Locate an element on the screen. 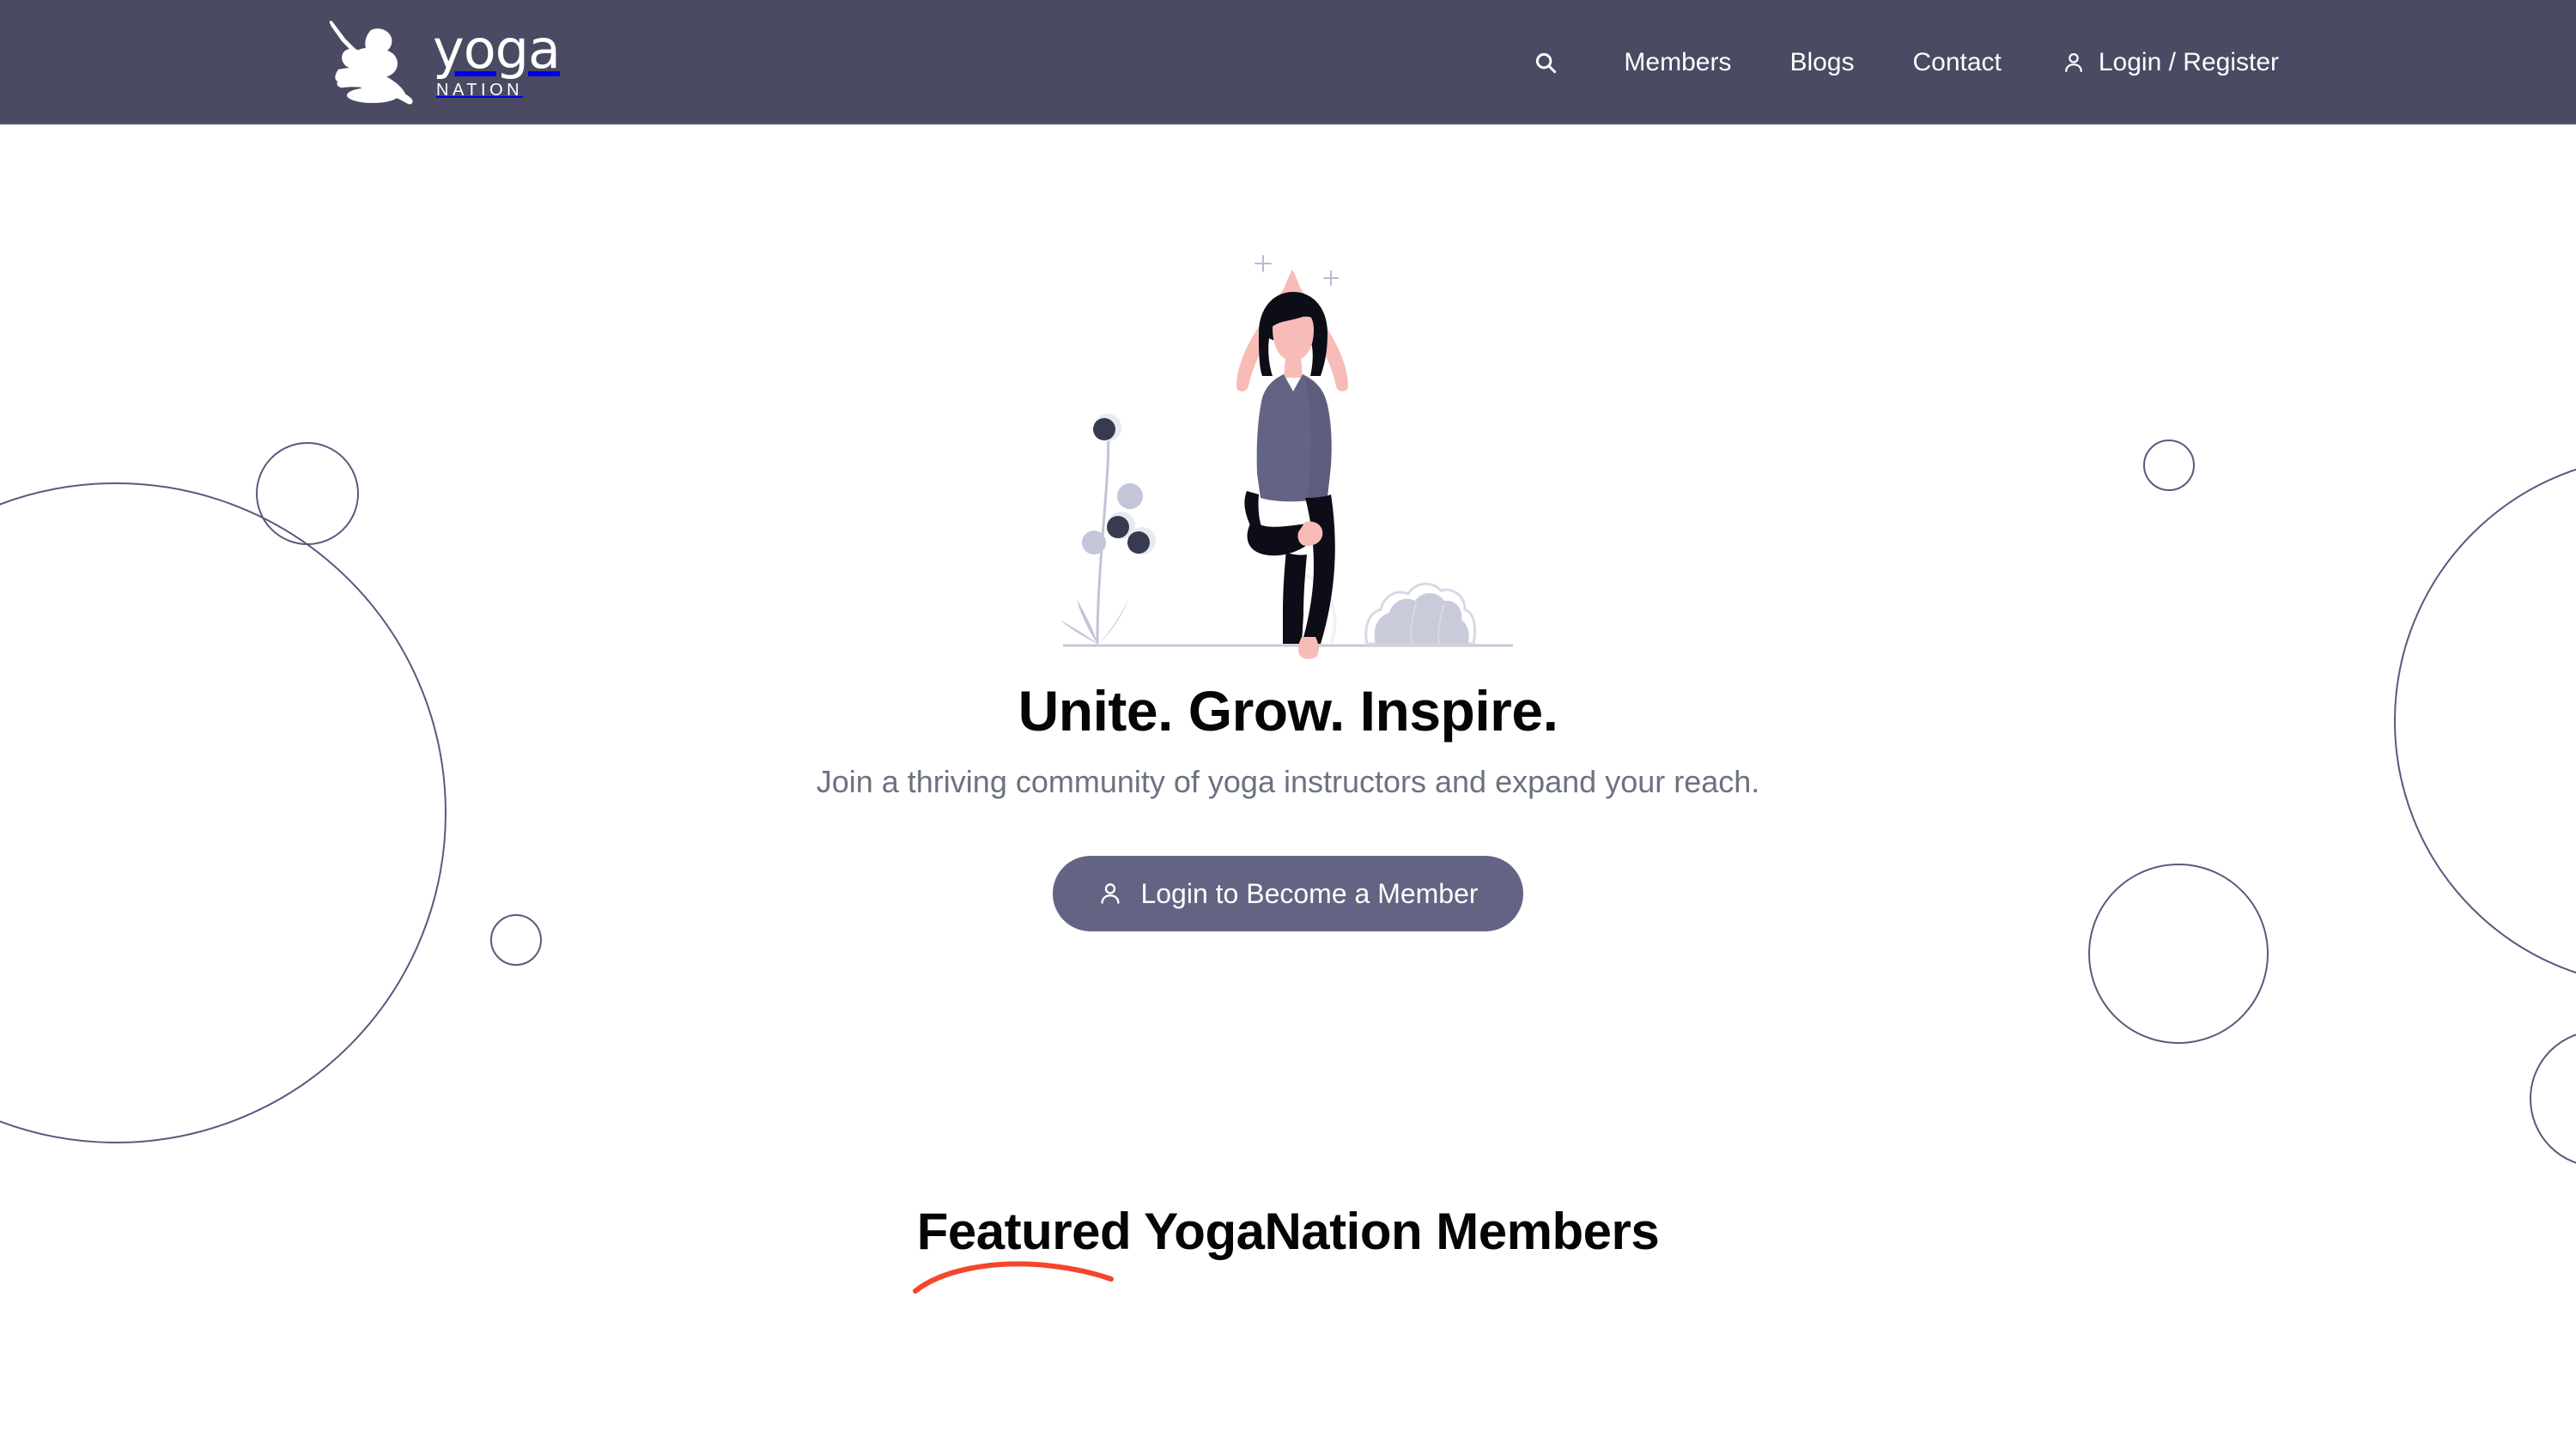 Image resolution: width=2576 pixels, height=1449 pixels. brand-tagline: NATION is located at coordinates (480, 90).